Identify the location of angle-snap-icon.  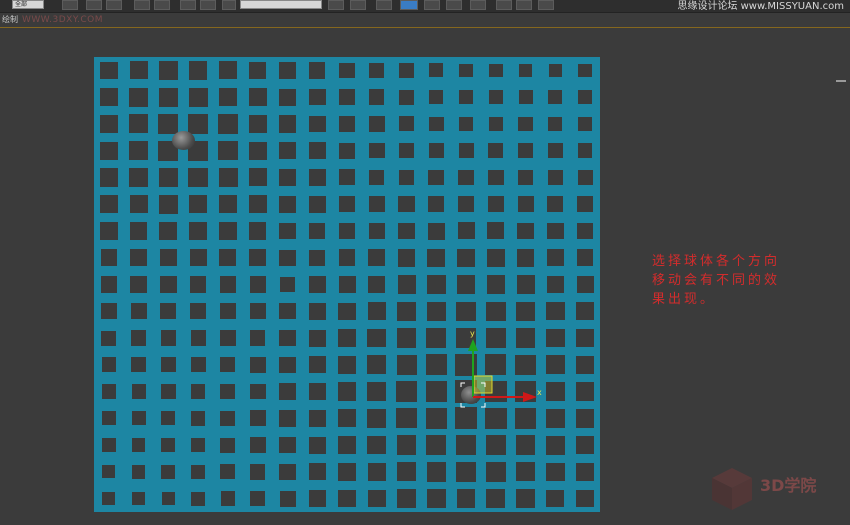
(162, 5).